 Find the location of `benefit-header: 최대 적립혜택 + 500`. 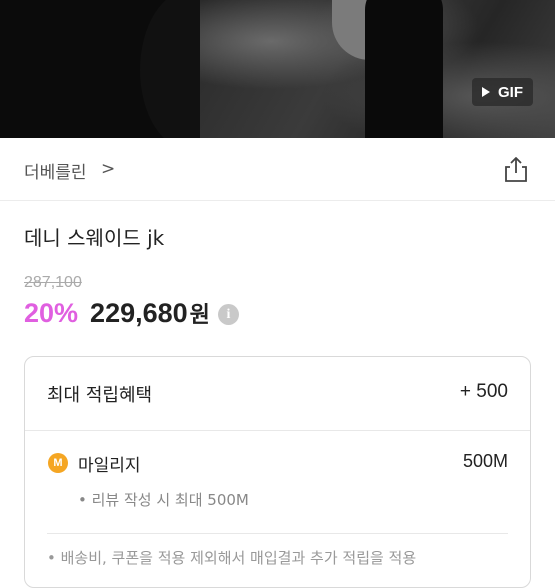

benefit-header: 최대 적립혜택 + 500 is located at coordinates (277, 394).